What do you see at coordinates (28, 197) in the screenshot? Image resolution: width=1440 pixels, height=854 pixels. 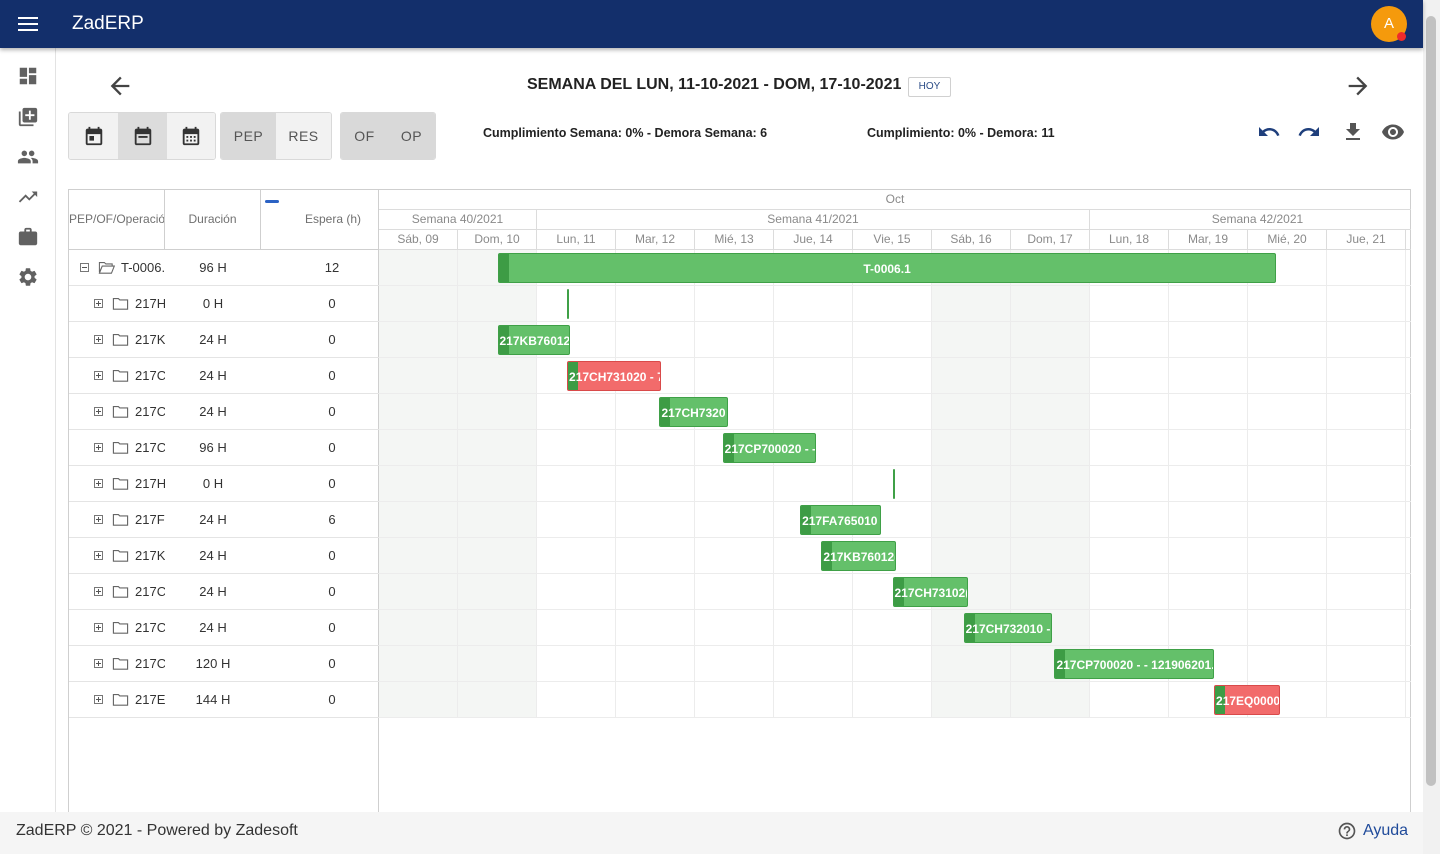 I see `trending-up-icon` at bounding box center [28, 197].